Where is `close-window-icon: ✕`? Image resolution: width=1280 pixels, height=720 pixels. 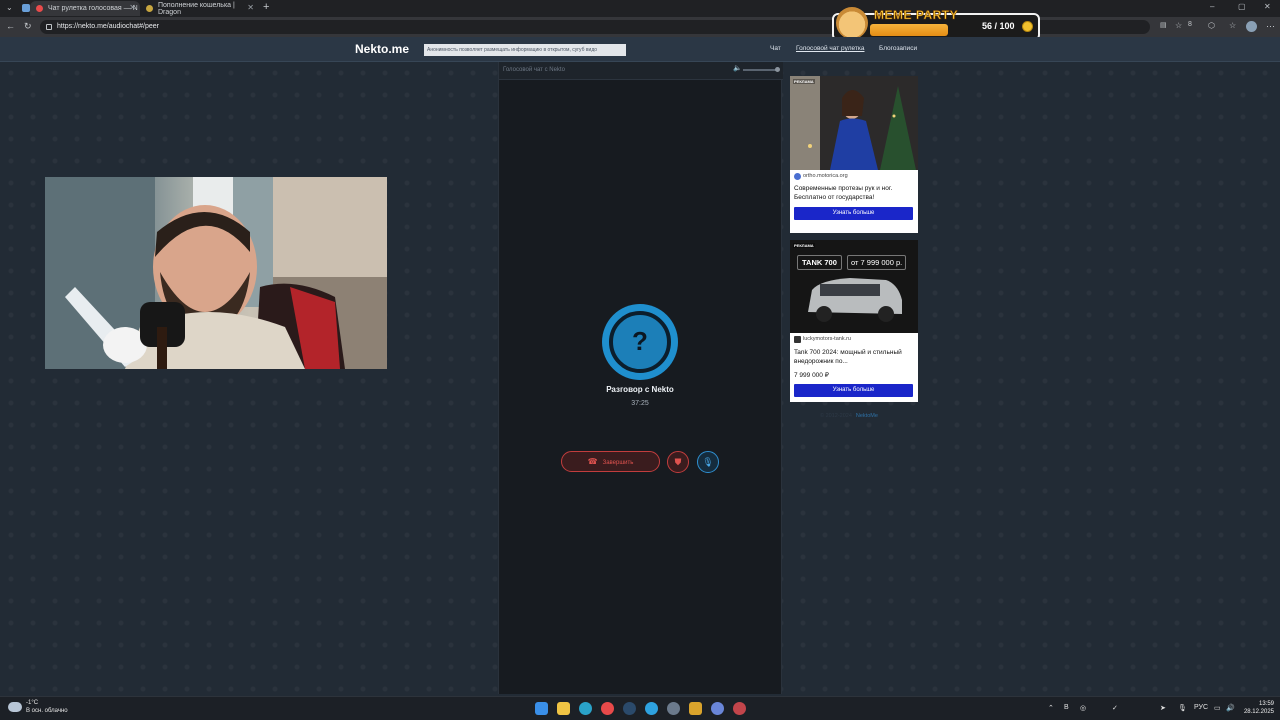
close-window-icon: ✕ is located at coordinates (1267, 6).